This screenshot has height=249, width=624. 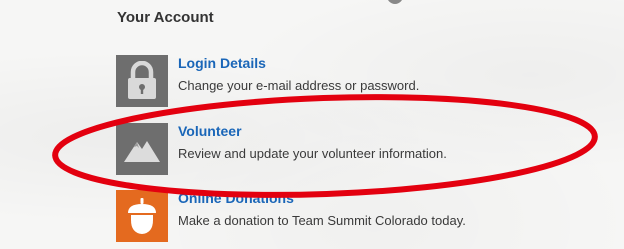 What do you see at coordinates (222, 63) in the screenshot?
I see `login-details-link: Login Details` at bounding box center [222, 63].